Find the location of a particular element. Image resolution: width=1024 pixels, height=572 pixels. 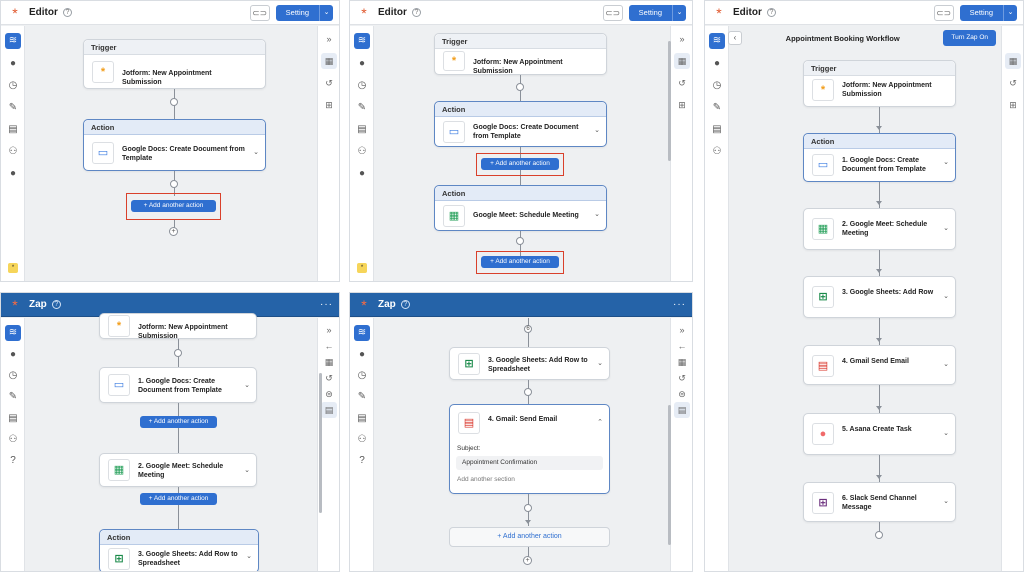

trigger-node: * Jotform: New Appointment Submission is located at coordinates (178, 326).